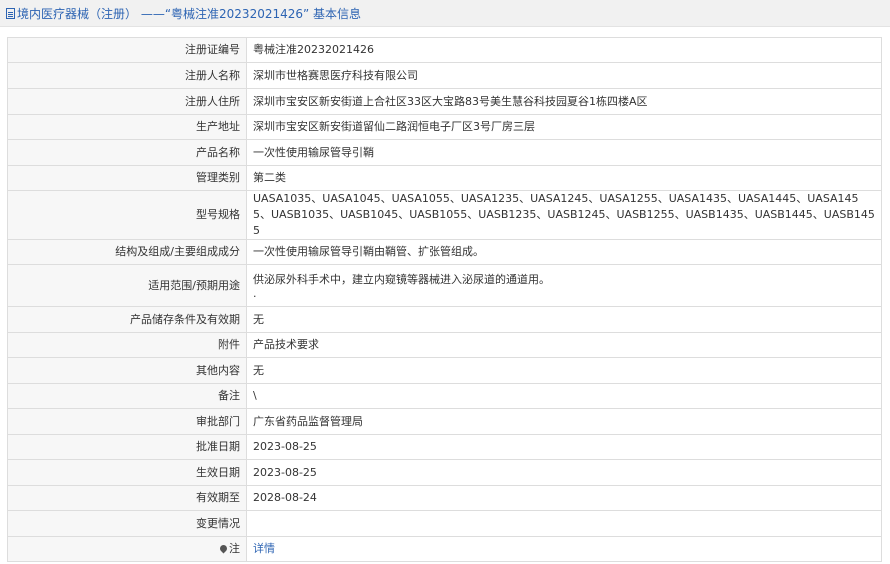 Image resolution: width=890 pixels, height=564 pixels. I want to click on table-row: 注册人名称 深圳市世格赛思医疗科技有限公司, so click(444, 75).